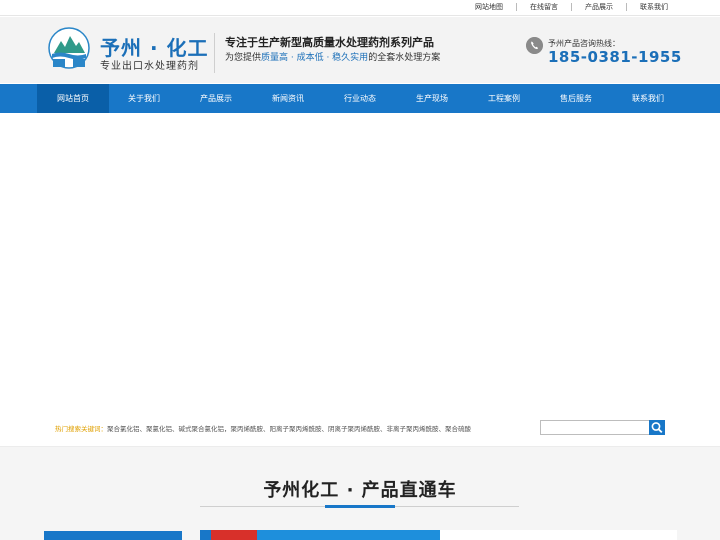 The image size is (720, 540). Describe the element at coordinates (576, 98) in the screenshot. I see `nav-service: 售后服务` at that location.